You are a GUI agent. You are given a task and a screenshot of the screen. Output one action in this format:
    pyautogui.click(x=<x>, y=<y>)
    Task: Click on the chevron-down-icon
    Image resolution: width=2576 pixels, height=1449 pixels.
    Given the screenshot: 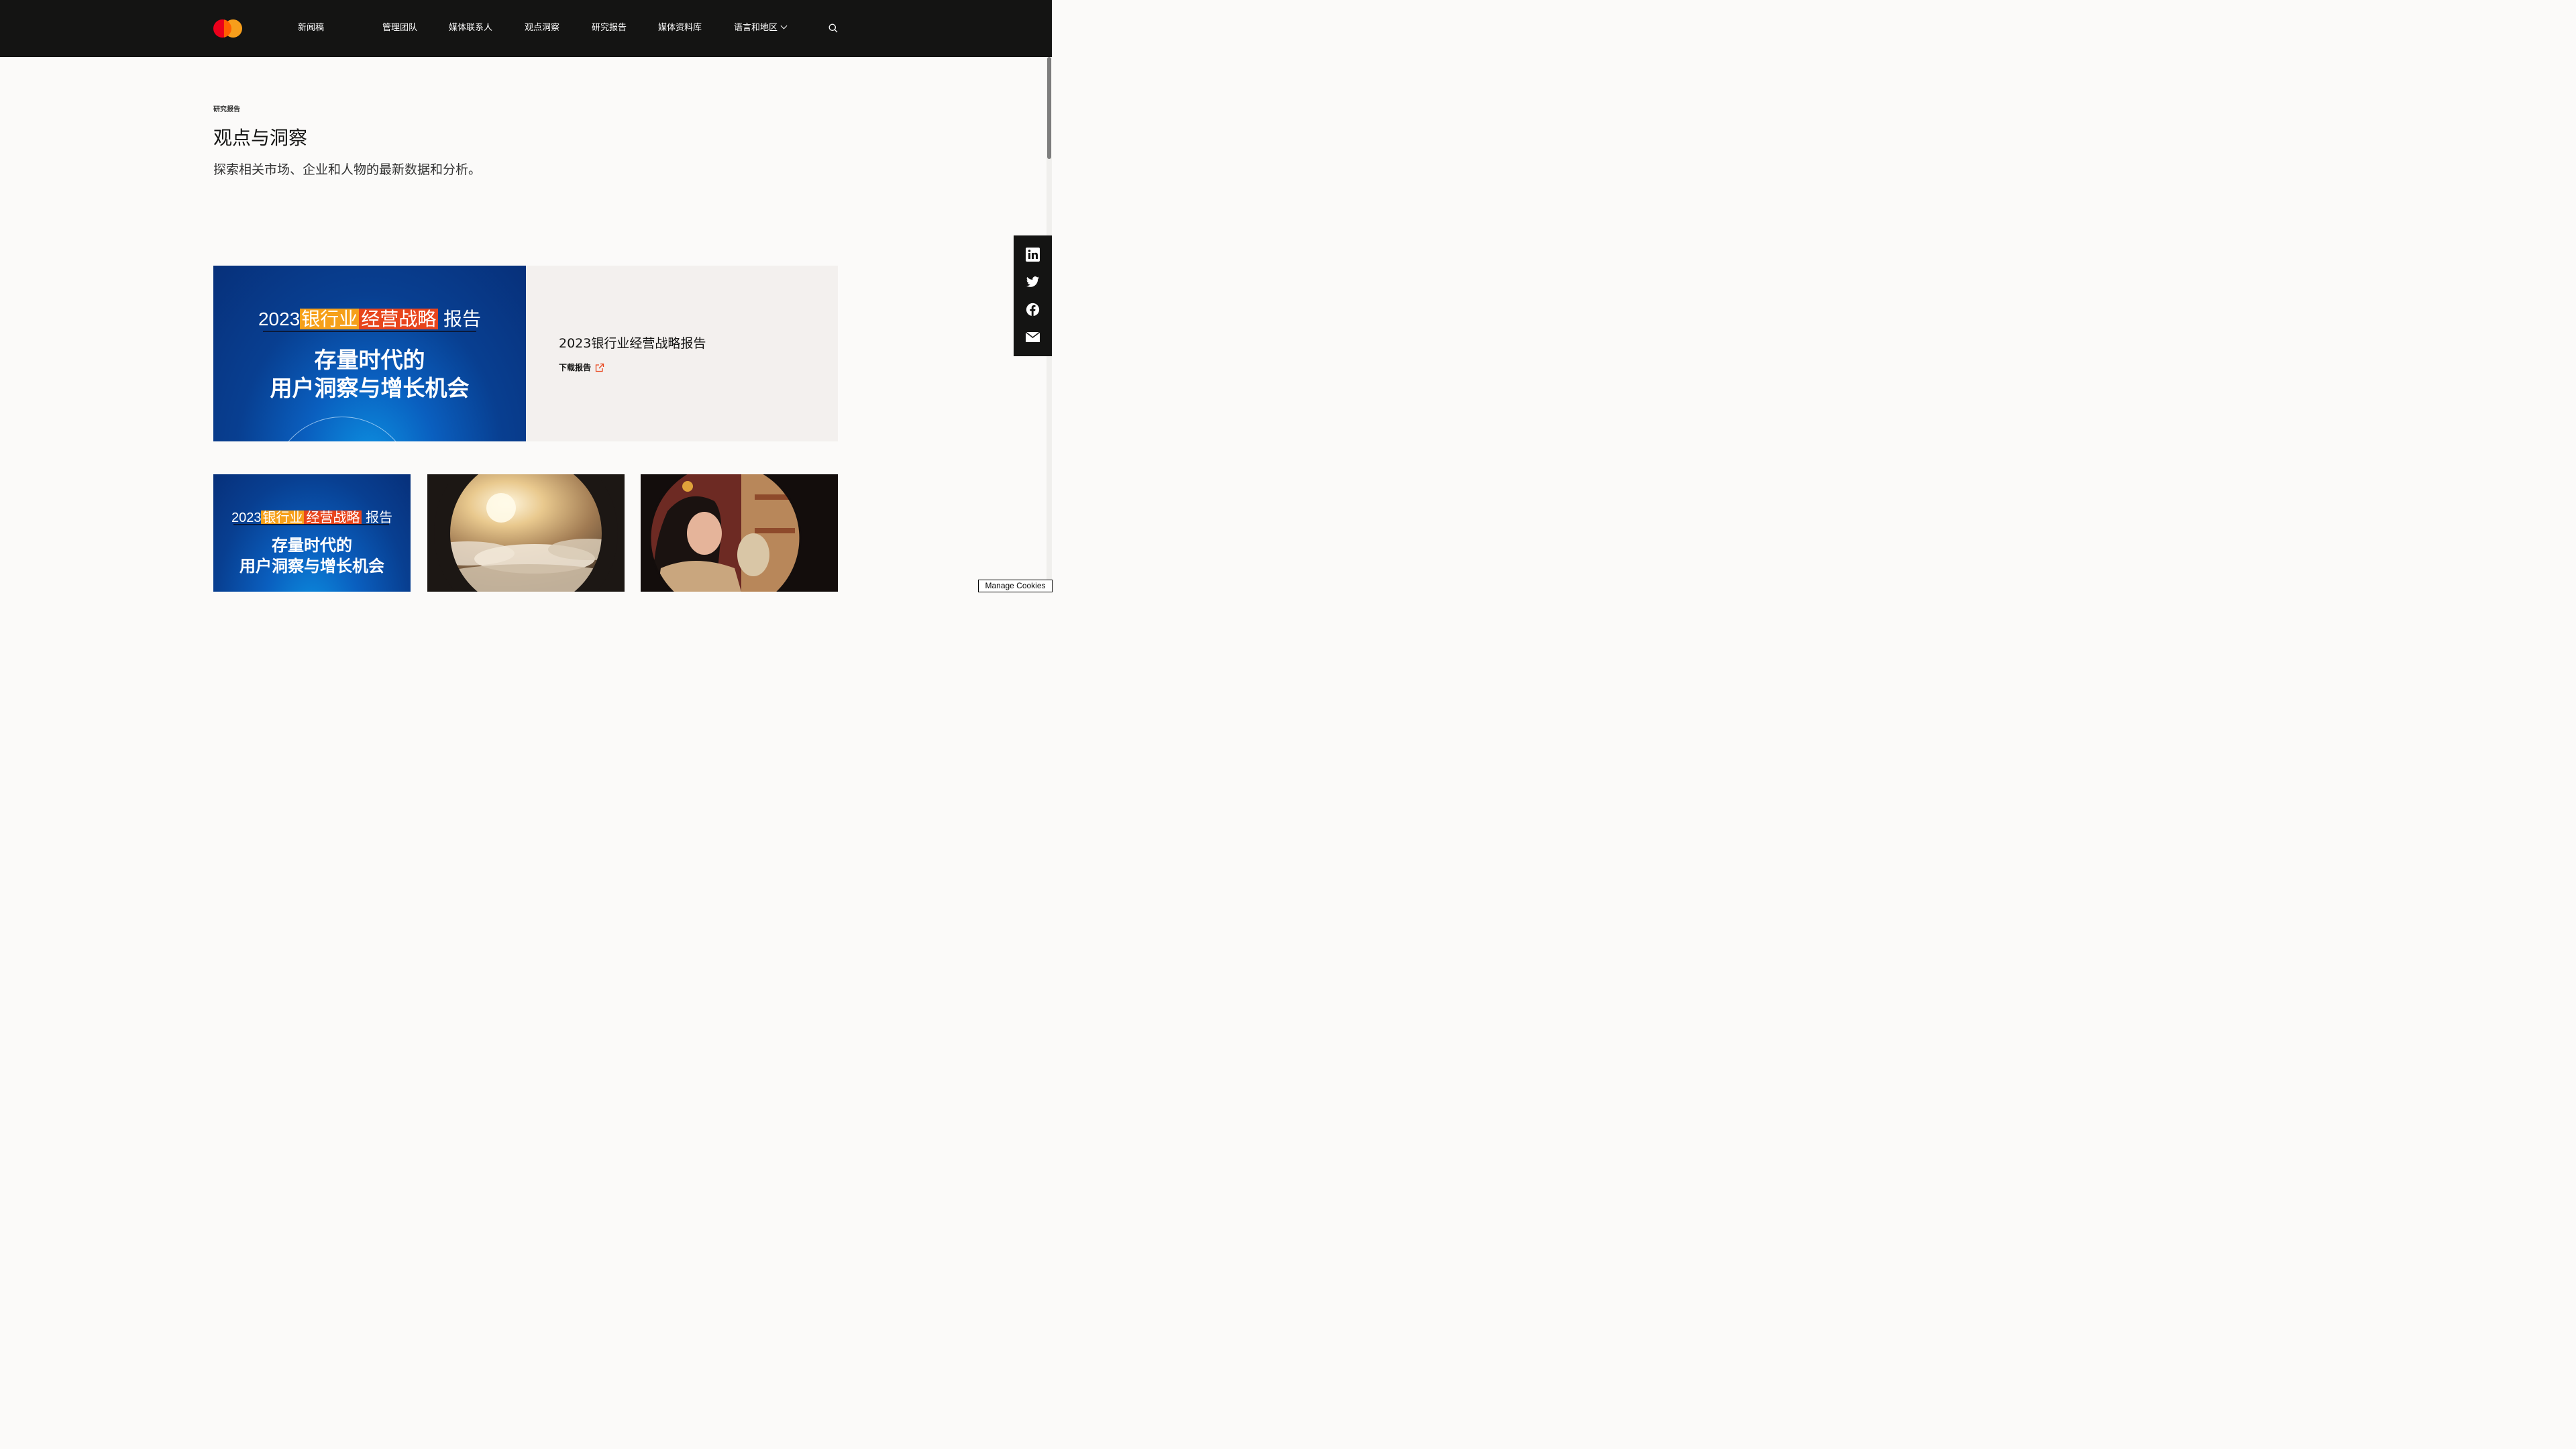 What is the action you would take?
    pyautogui.click(x=784, y=26)
    